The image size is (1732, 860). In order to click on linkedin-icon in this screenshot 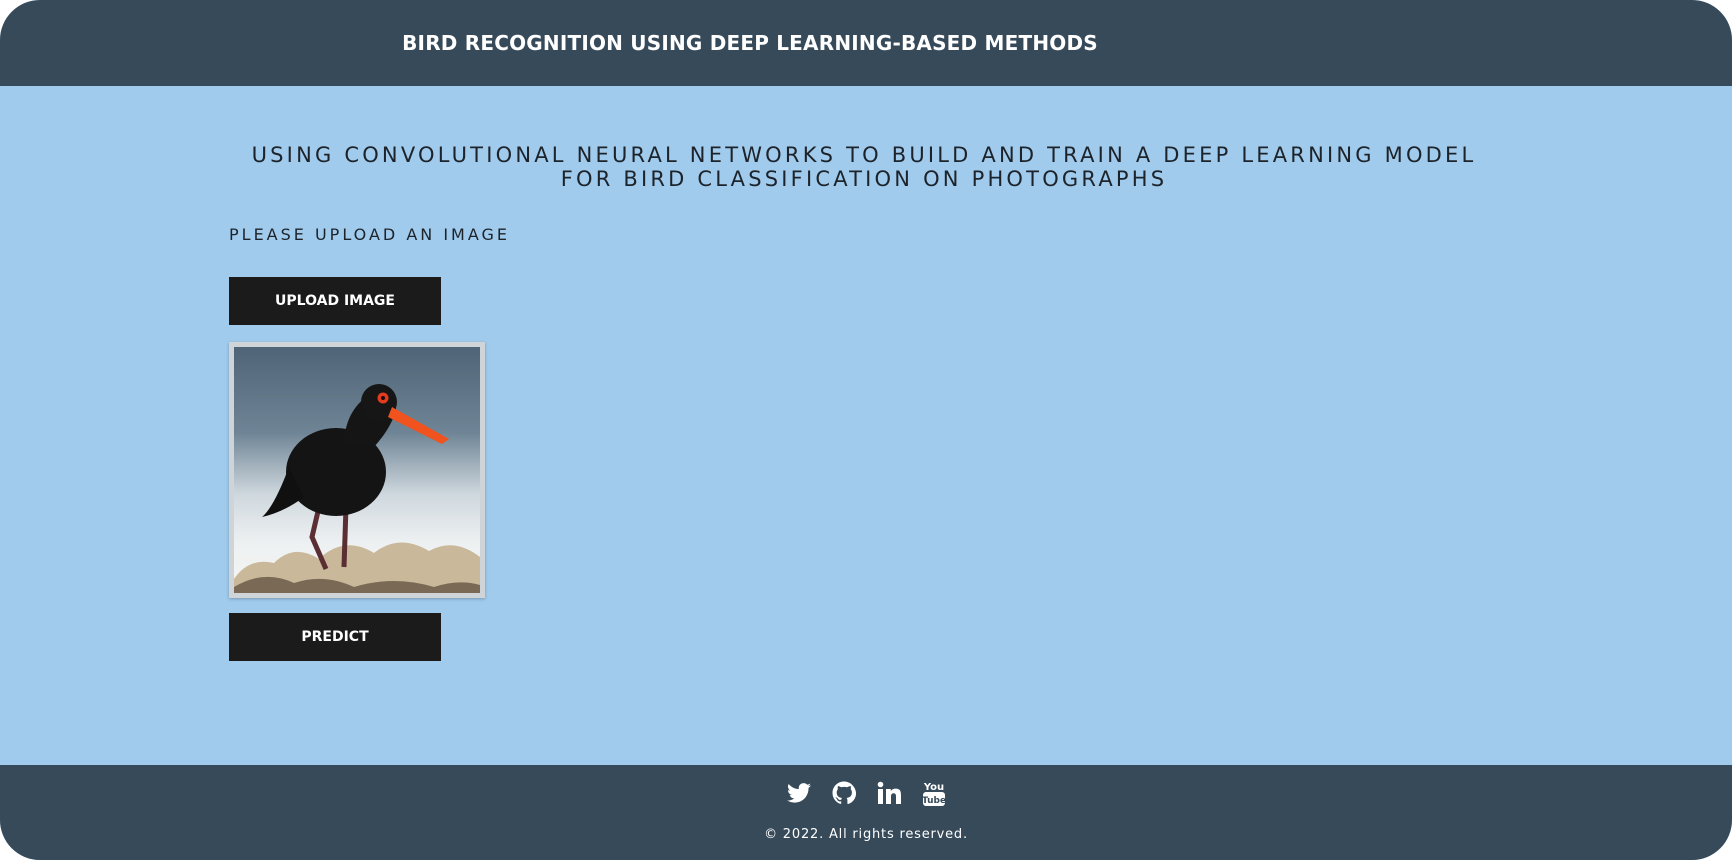, I will do `click(889, 793)`.